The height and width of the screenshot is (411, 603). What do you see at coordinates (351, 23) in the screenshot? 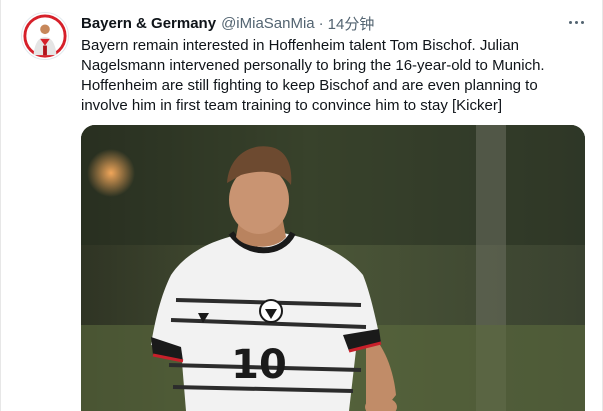
I see `timestamp: 14分钟` at bounding box center [351, 23].